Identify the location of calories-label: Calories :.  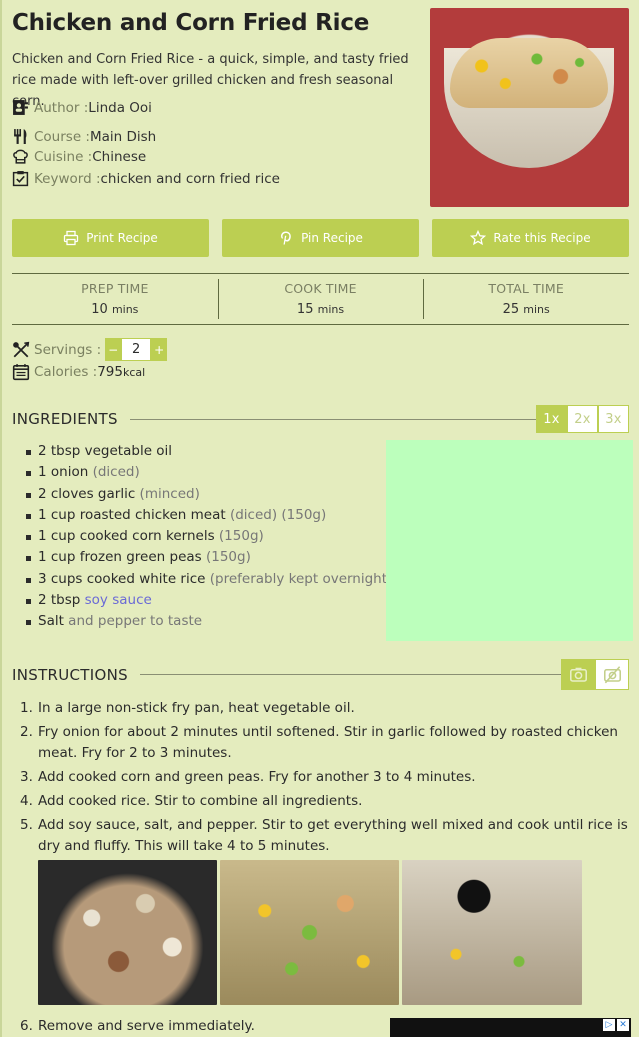
(66, 372).